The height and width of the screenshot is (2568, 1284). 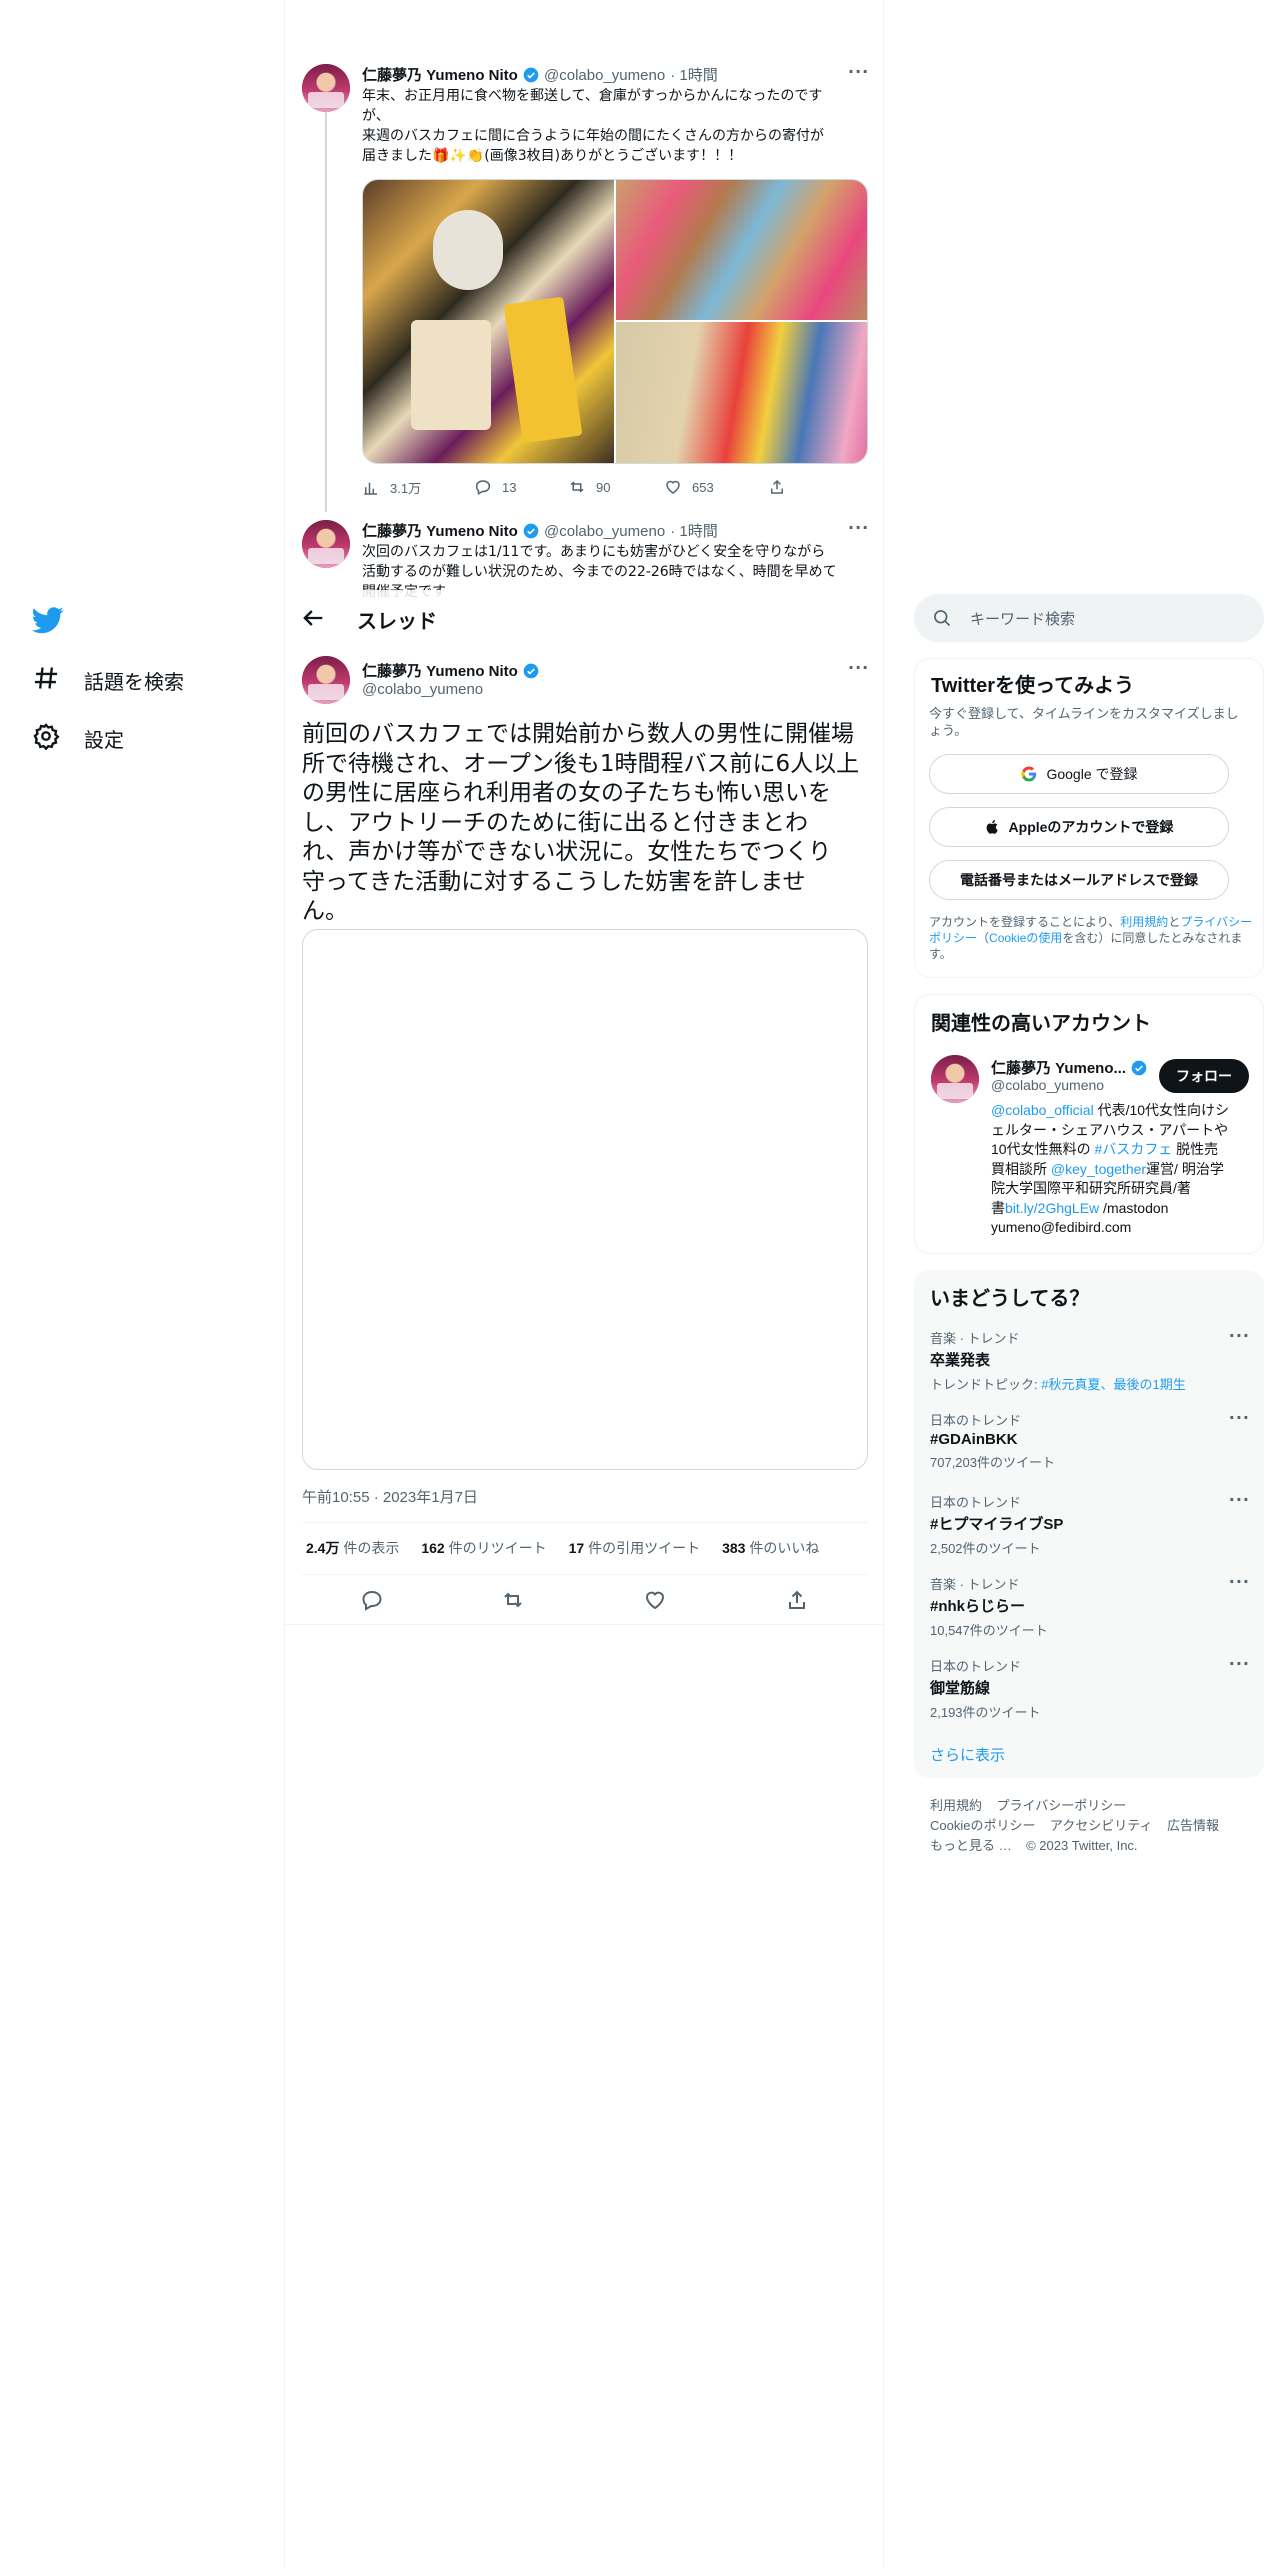 I want to click on related-handle: @colabo_yumeno, so click(x=1047, y=1085).